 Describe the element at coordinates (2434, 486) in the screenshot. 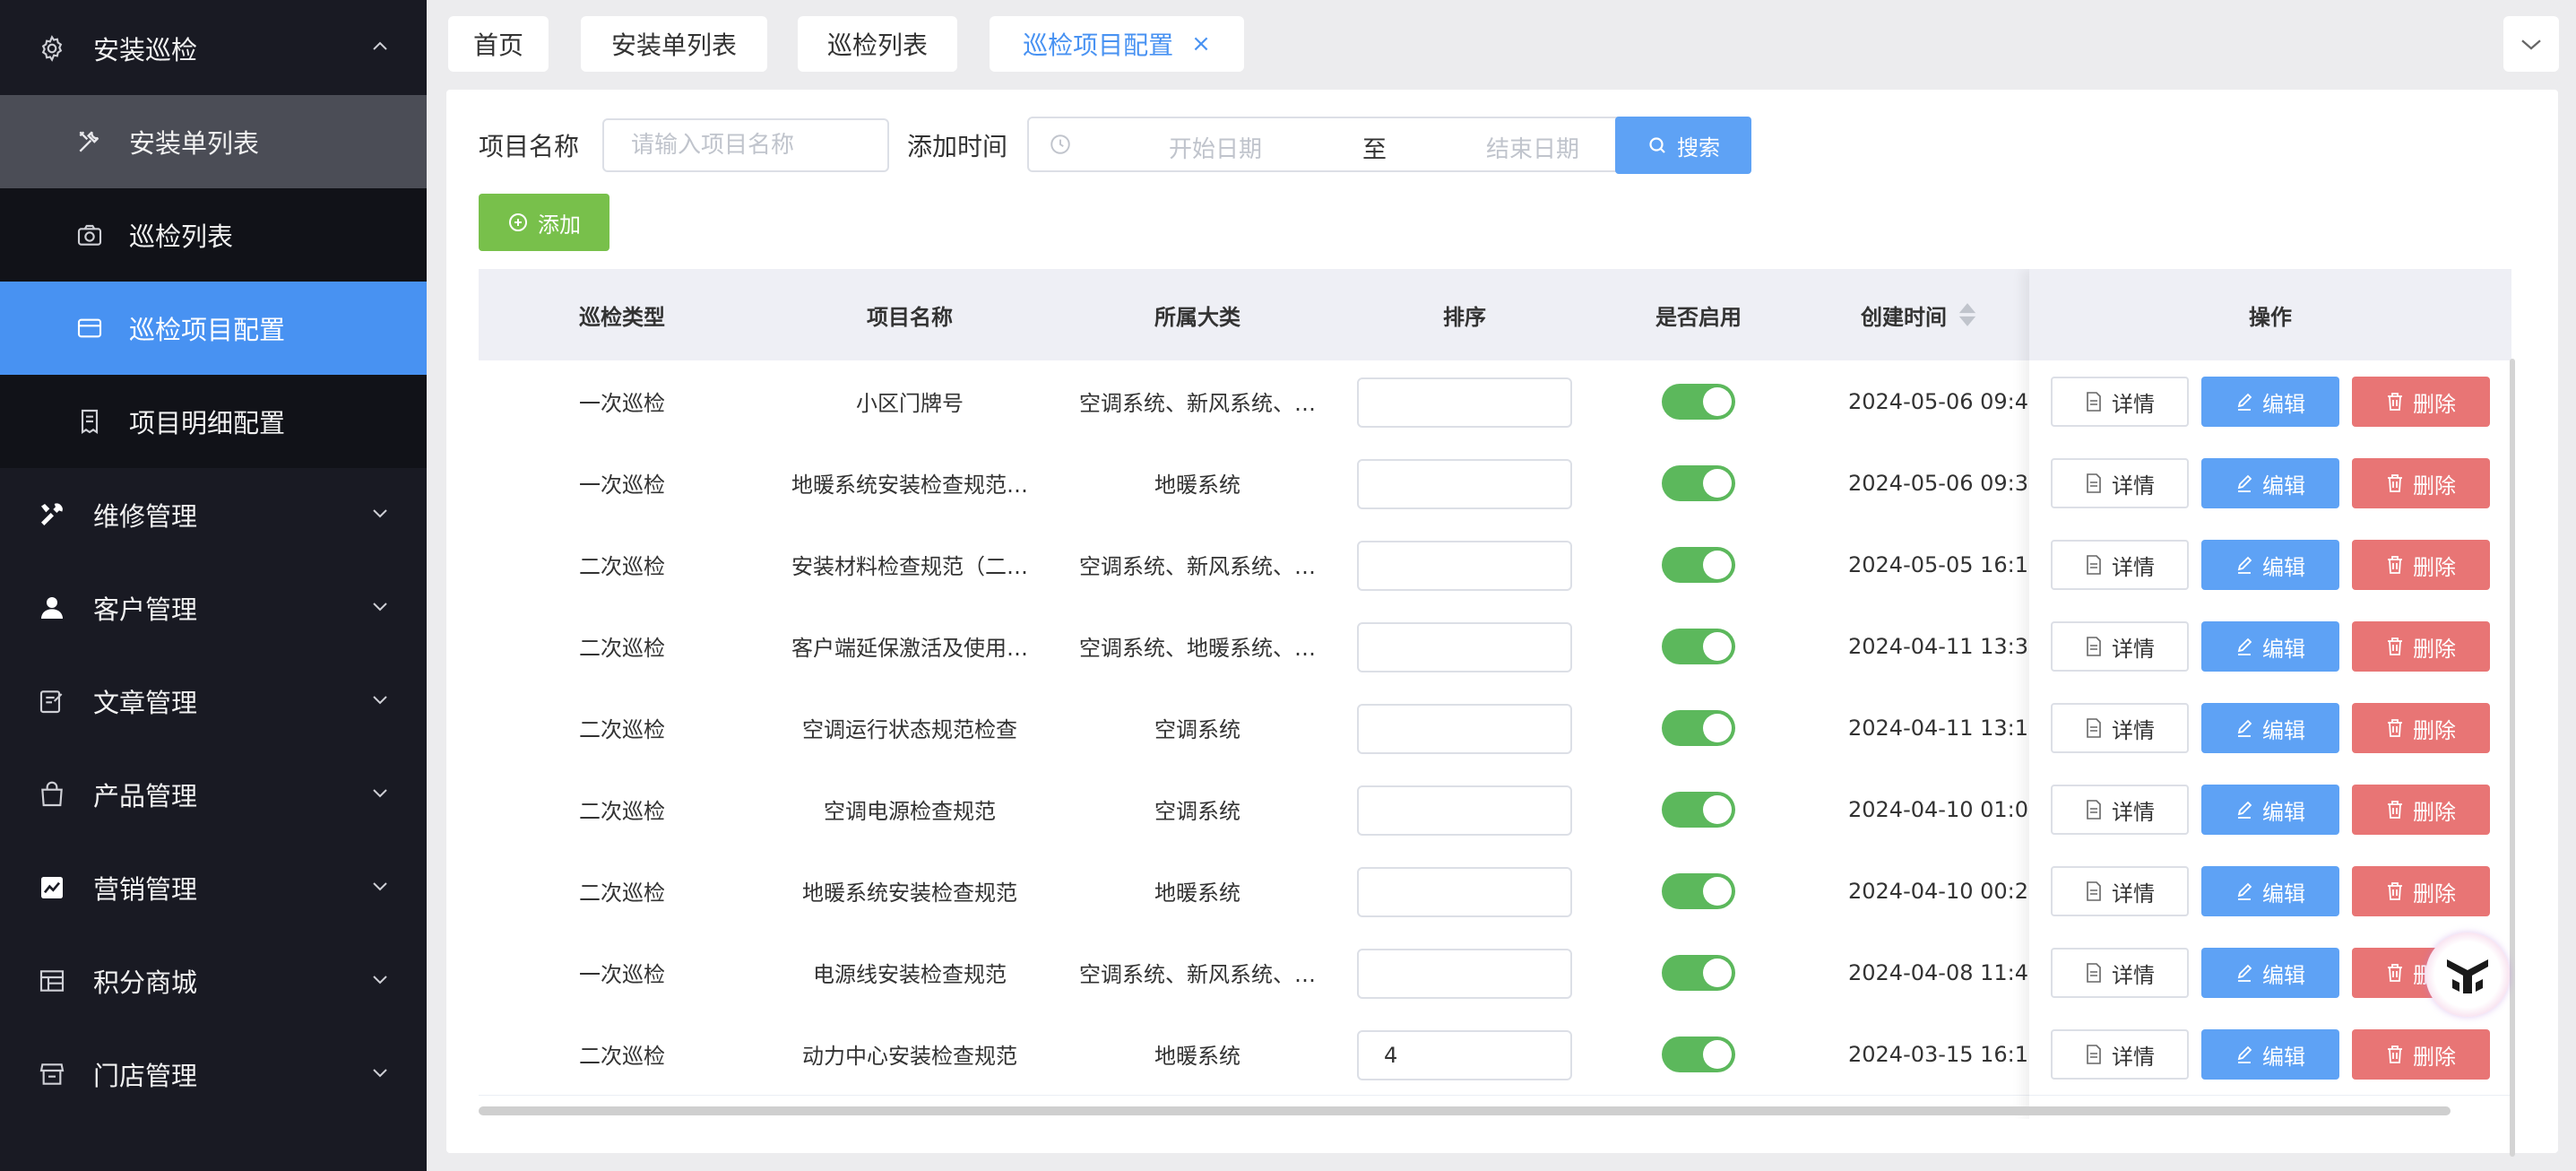

I see `delete-label: 删除` at that location.